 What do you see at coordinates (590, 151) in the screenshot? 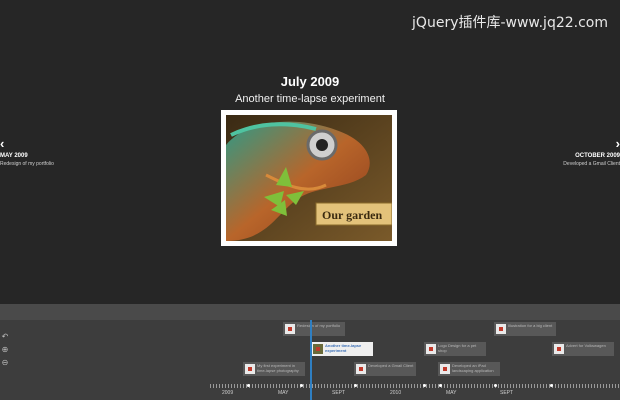
I see `next-slide-button: › OCTOBER 2009 Developed a Gmail Client` at bounding box center [590, 151].